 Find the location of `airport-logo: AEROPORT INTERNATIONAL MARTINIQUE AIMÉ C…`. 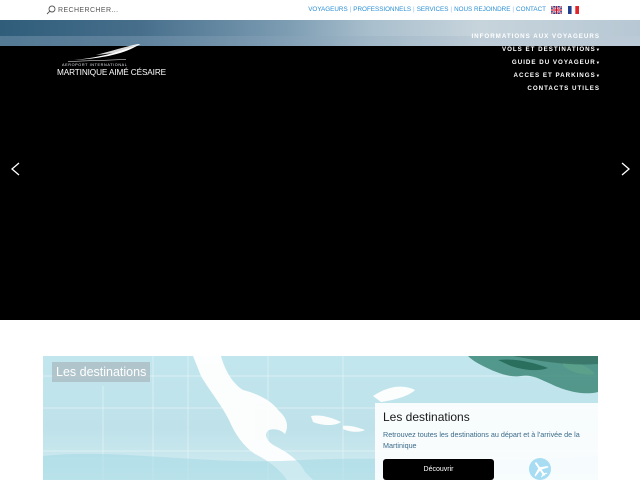

airport-logo: AEROPORT INTERNATIONAL MARTINIQUE AIMÉ C… is located at coordinates (110, 63).